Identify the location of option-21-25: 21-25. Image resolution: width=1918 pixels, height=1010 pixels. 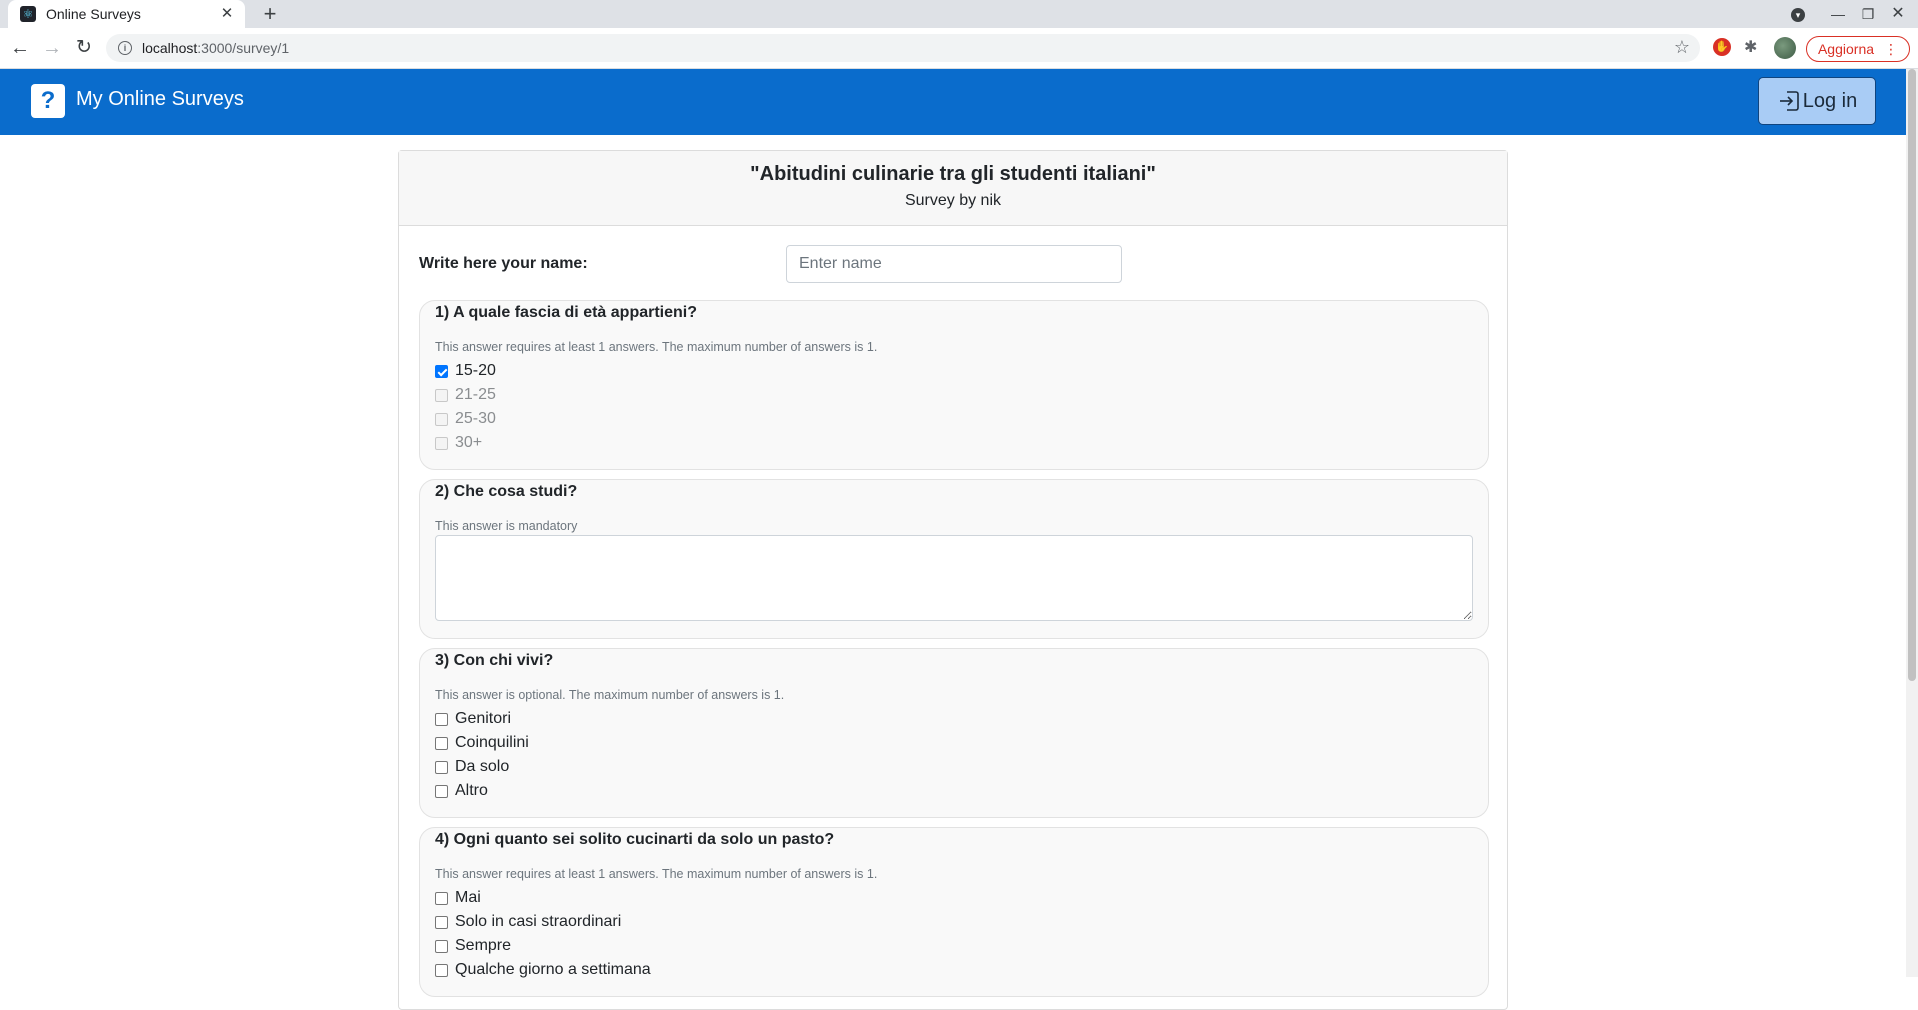
(465, 395).